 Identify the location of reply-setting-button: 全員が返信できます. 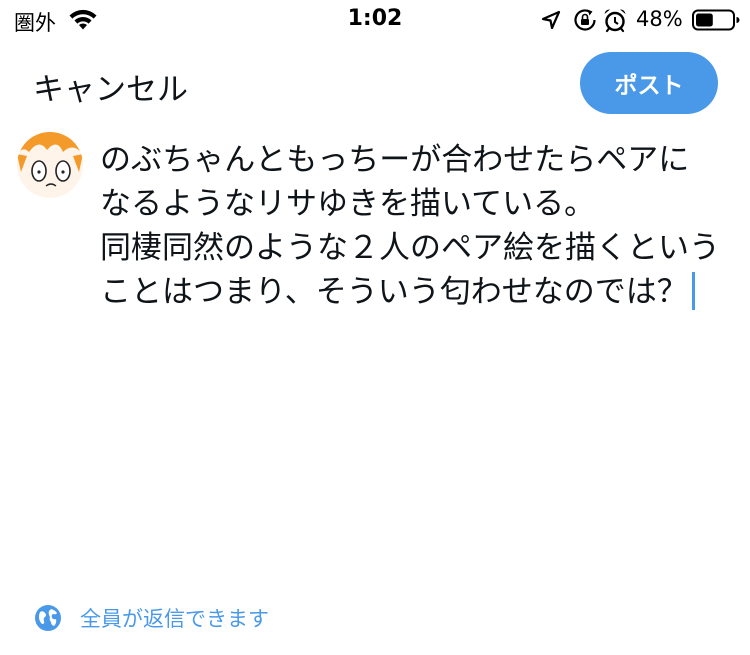
(151, 618).